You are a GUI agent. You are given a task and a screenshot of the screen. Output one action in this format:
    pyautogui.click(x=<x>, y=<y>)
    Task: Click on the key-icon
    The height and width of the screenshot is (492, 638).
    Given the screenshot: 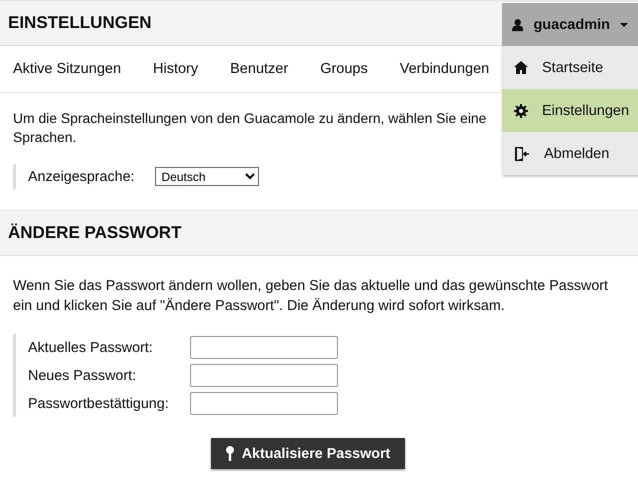 What is the action you would take?
    pyautogui.click(x=230, y=453)
    